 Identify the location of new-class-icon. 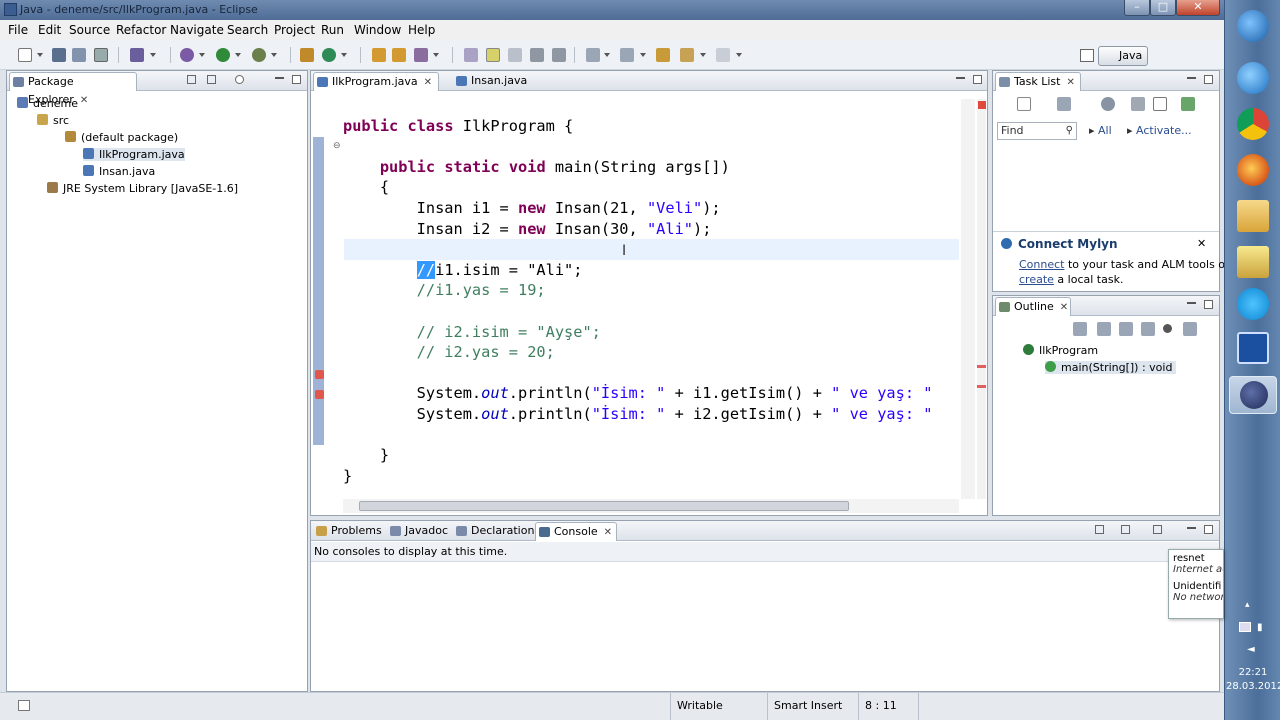
(329, 55).